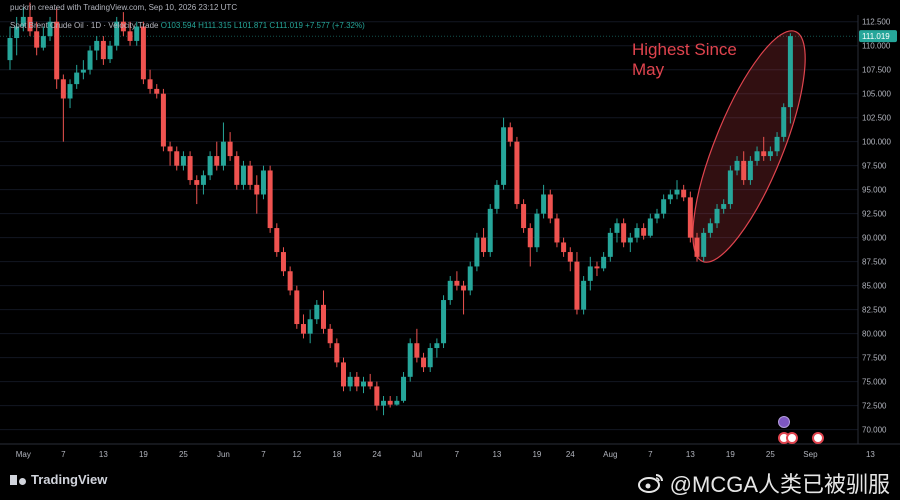  What do you see at coordinates (874, 406) in the screenshot?
I see `y-tick-label: 72.500` at bounding box center [874, 406].